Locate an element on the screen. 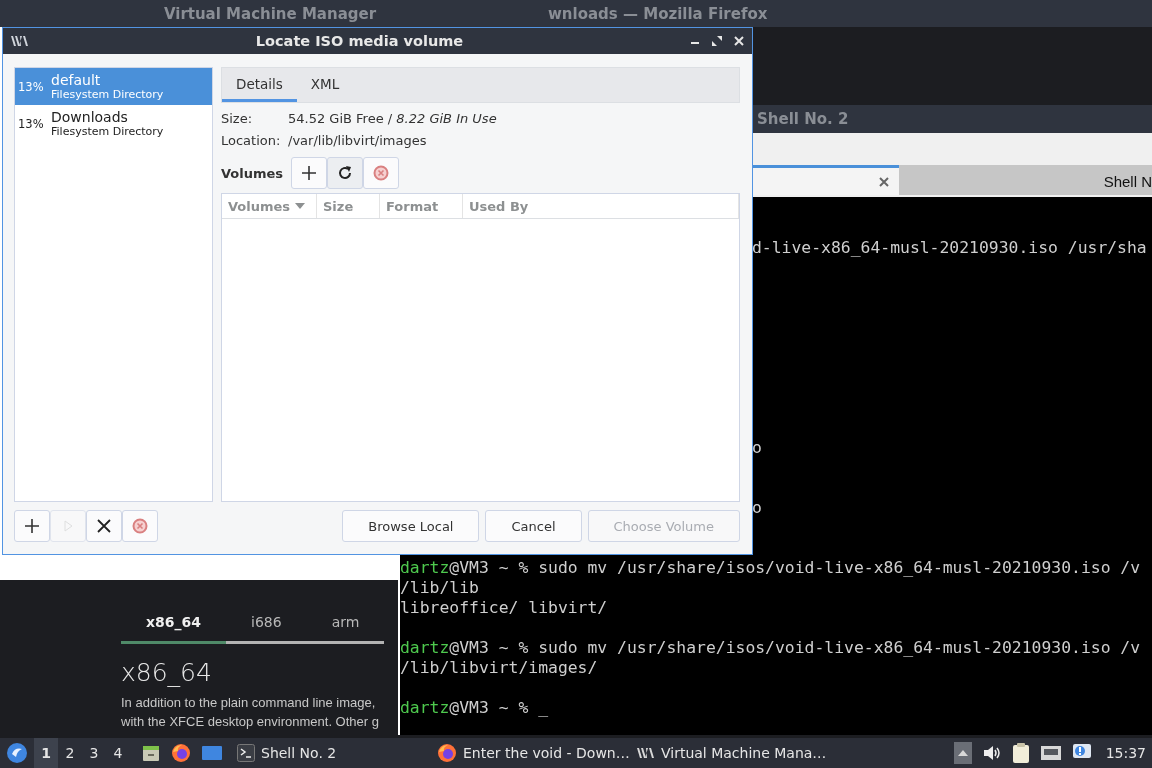  tab: i686 is located at coordinates (266, 623).